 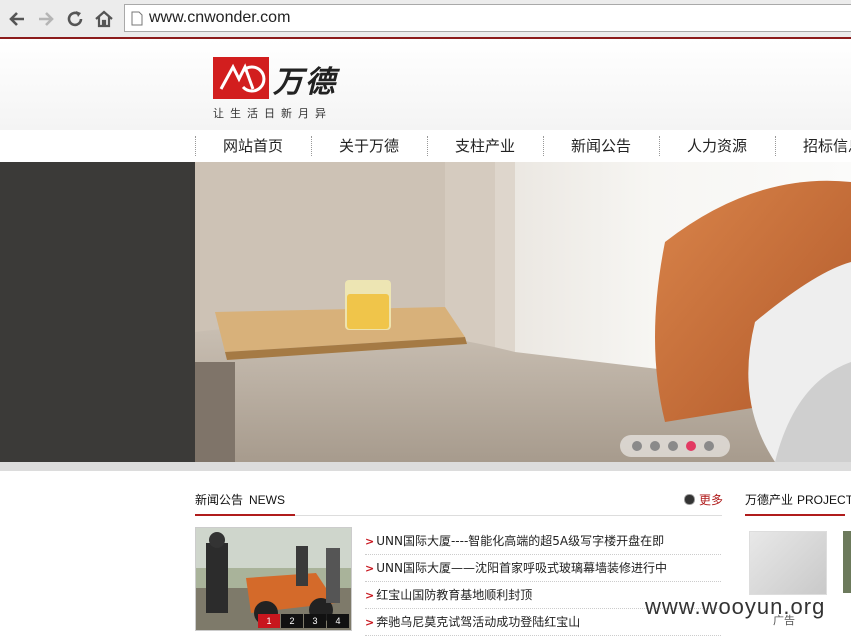 What do you see at coordinates (245, 515) in the screenshot?
I see `news-divider-accent` at bounding box center [245, 515].